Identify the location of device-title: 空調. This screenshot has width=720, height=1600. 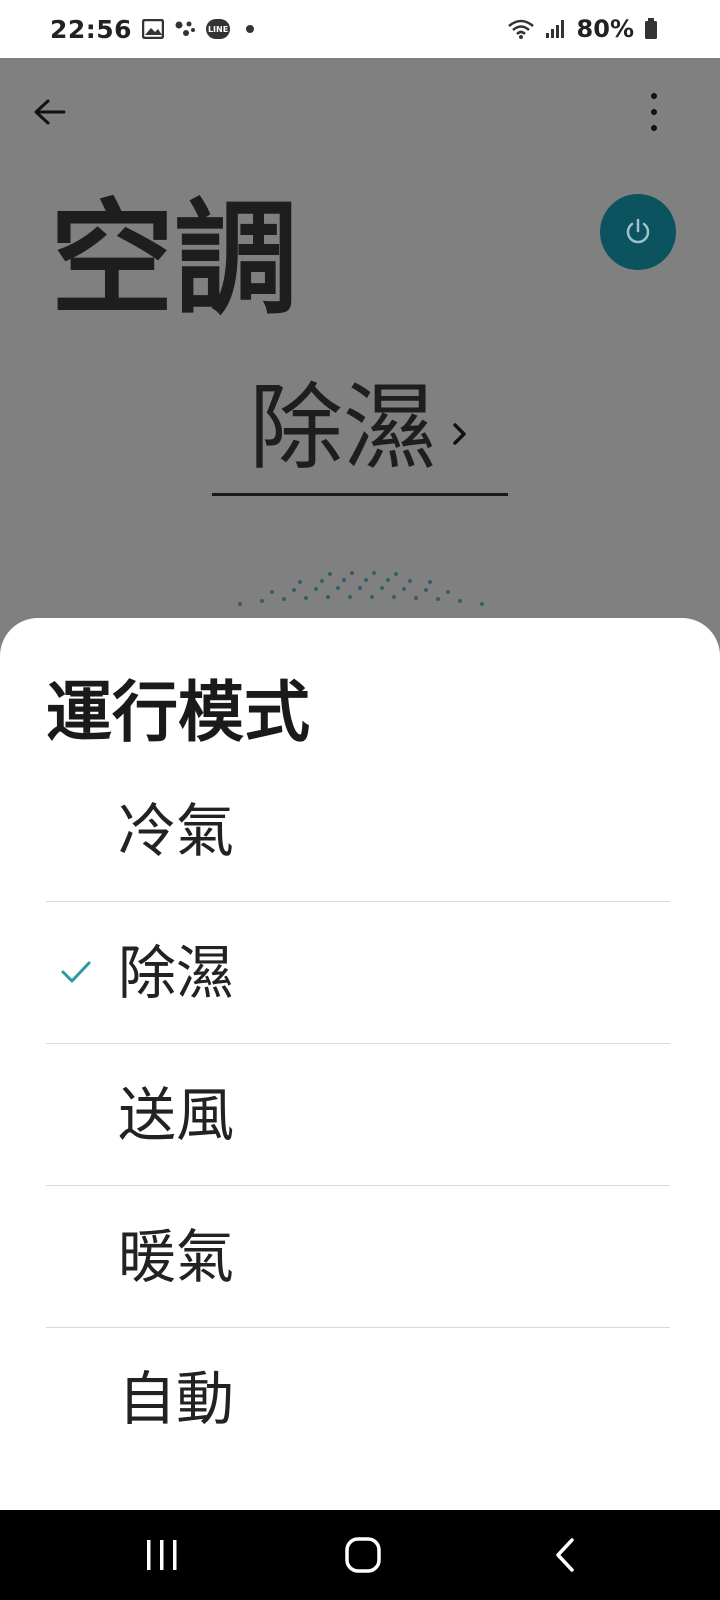
(174, 260).